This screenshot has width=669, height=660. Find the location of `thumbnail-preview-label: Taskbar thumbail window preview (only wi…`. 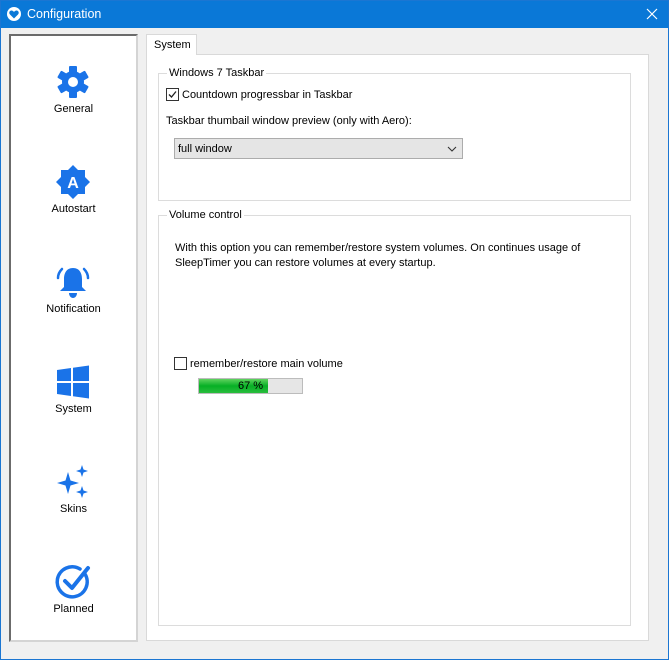

thumbnail-preview-label: Taskbar thumbail window preview (only wi… is located at coordinates (289, 121).